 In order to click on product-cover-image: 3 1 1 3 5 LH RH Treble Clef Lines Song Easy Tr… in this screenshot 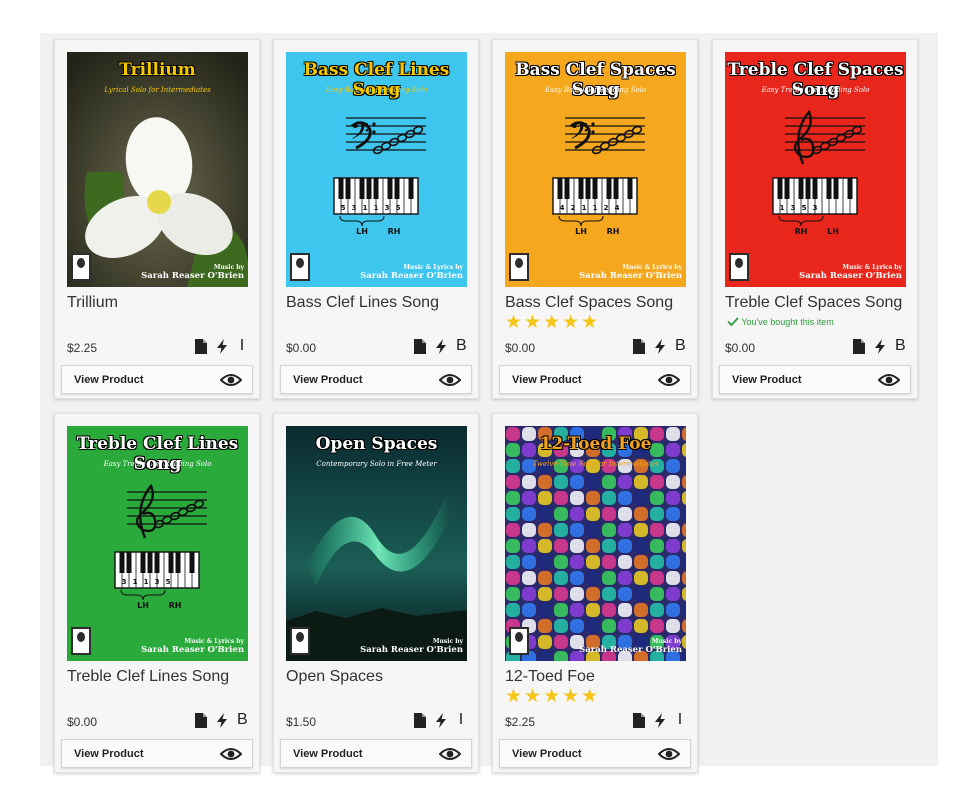, I will do `click(157, 543)`.